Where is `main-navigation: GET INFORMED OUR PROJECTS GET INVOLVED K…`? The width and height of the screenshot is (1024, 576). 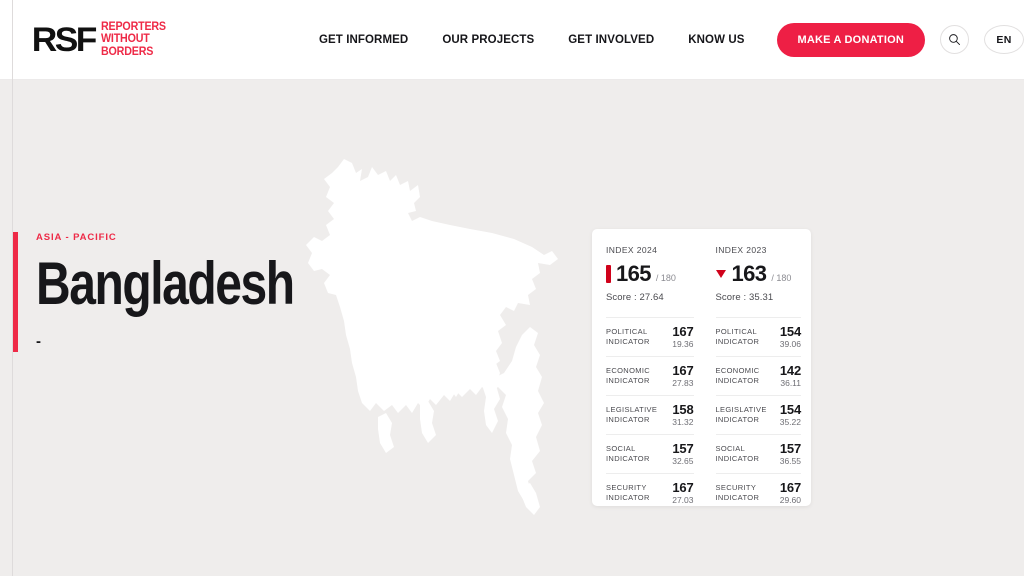 main-navigation: GET INFORMED OUR PROJECTS GET INVOLVED K… is located at coordinates (663, 39).